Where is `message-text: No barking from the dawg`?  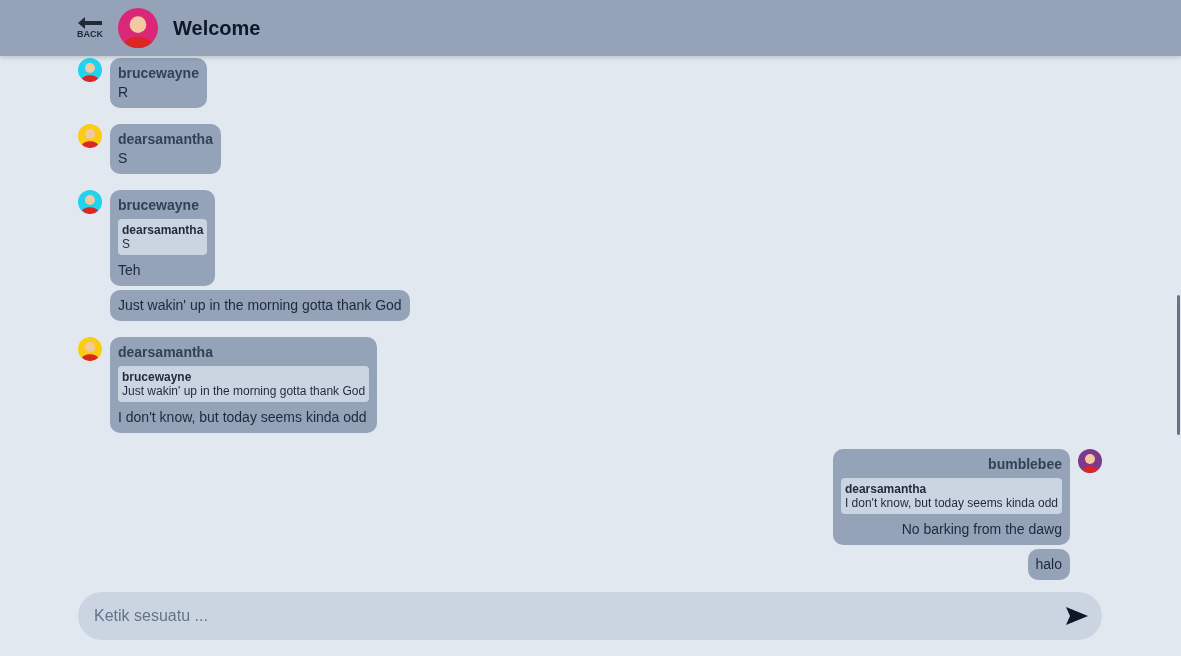
message-text: No barking from the dawg is located at coordinates (981, 529).